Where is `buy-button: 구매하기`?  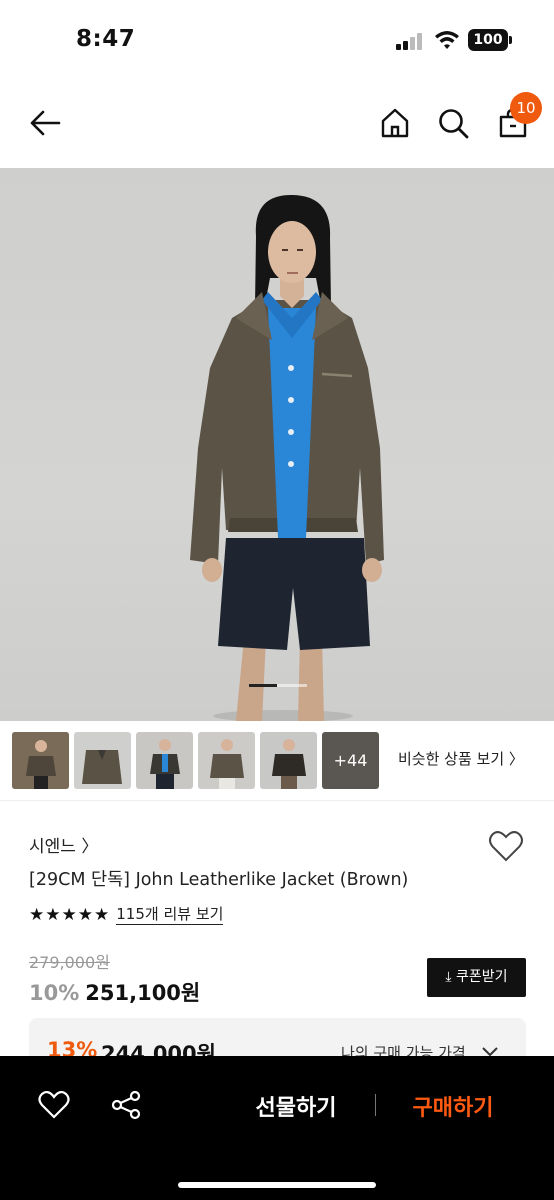 buy-button: 구매하기 is located at coordinates (453, 1106).